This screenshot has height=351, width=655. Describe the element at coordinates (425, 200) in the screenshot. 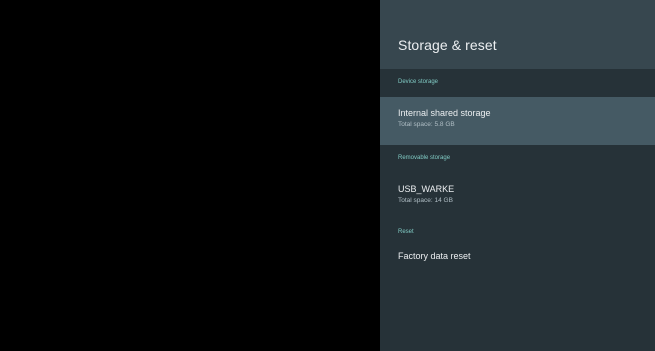

I see `usb-storage-summary: Total space: 14 GB` at that location.